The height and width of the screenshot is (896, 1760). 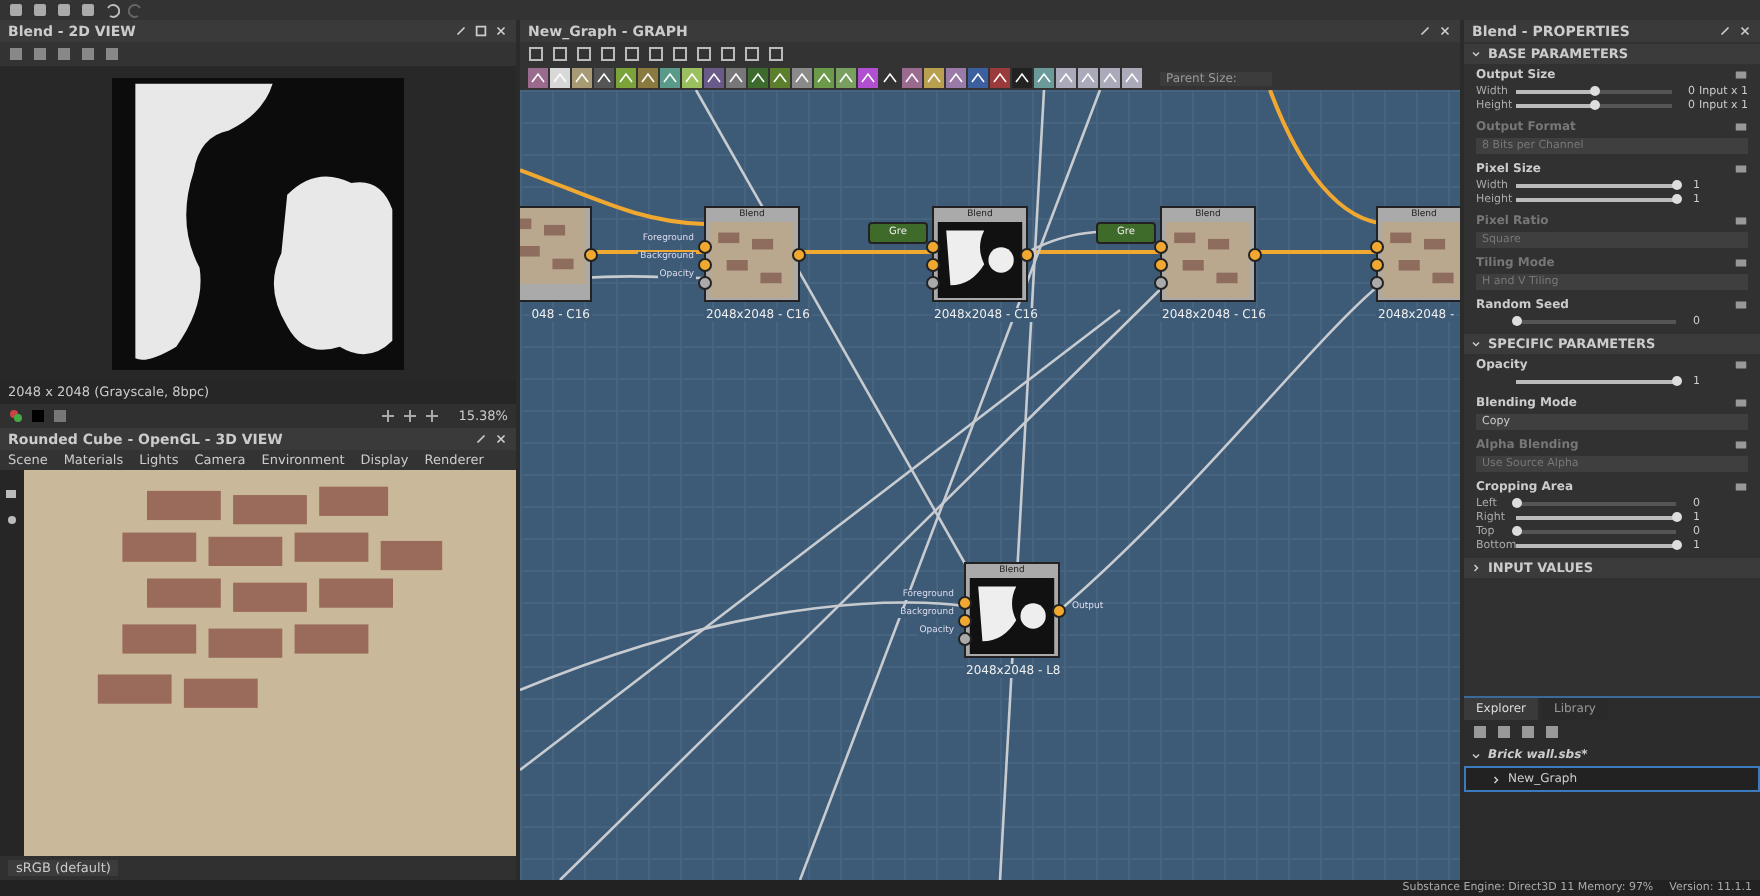 What do you see at coordinates (112, 10) in the screenshot?
I see `undo-icon` at bounding box center [112, 10].